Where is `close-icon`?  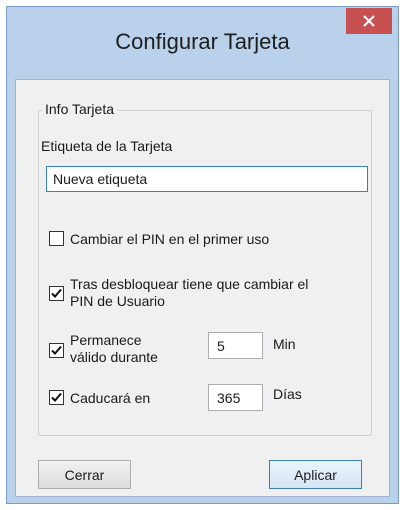
close-icon is located at coordinates (369, 21).